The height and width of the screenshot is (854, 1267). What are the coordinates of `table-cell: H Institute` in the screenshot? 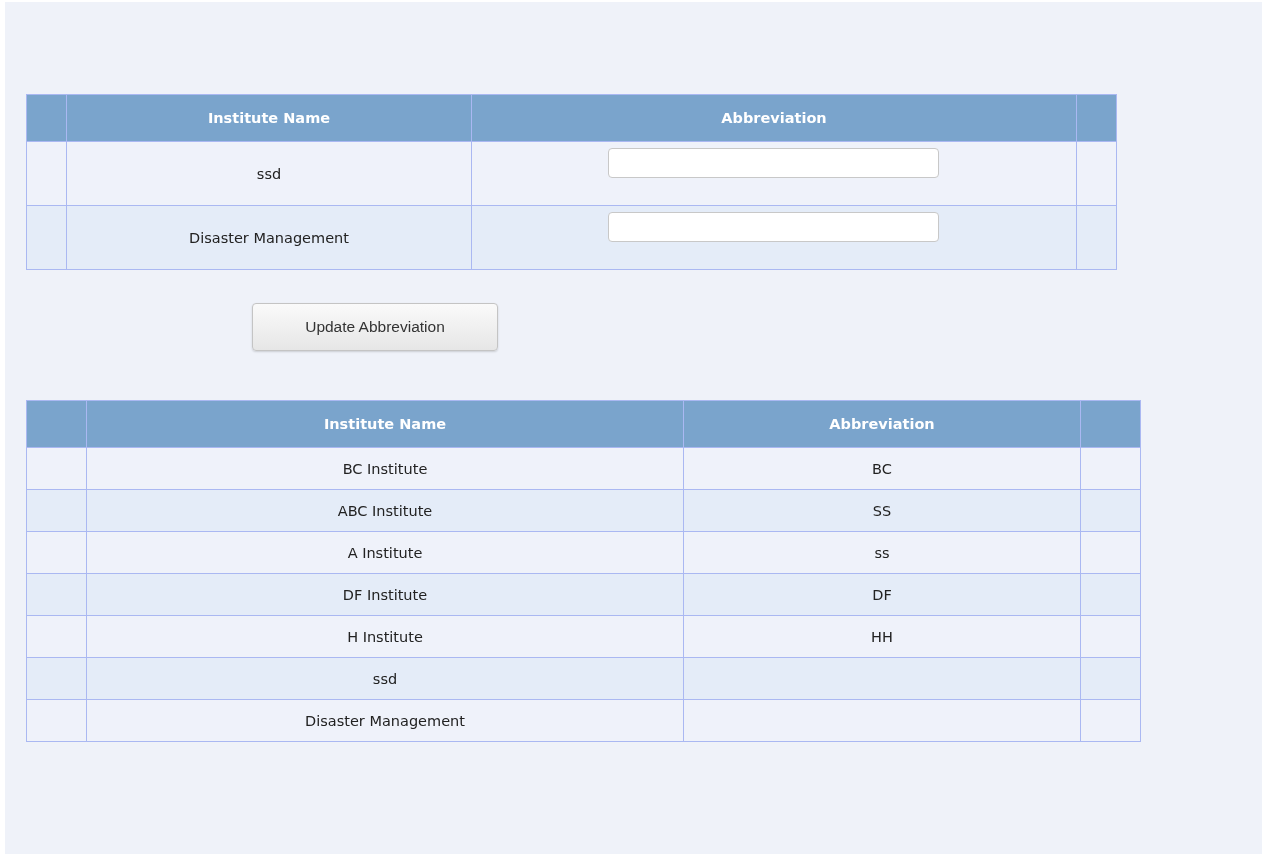 It's located at (385, 636).